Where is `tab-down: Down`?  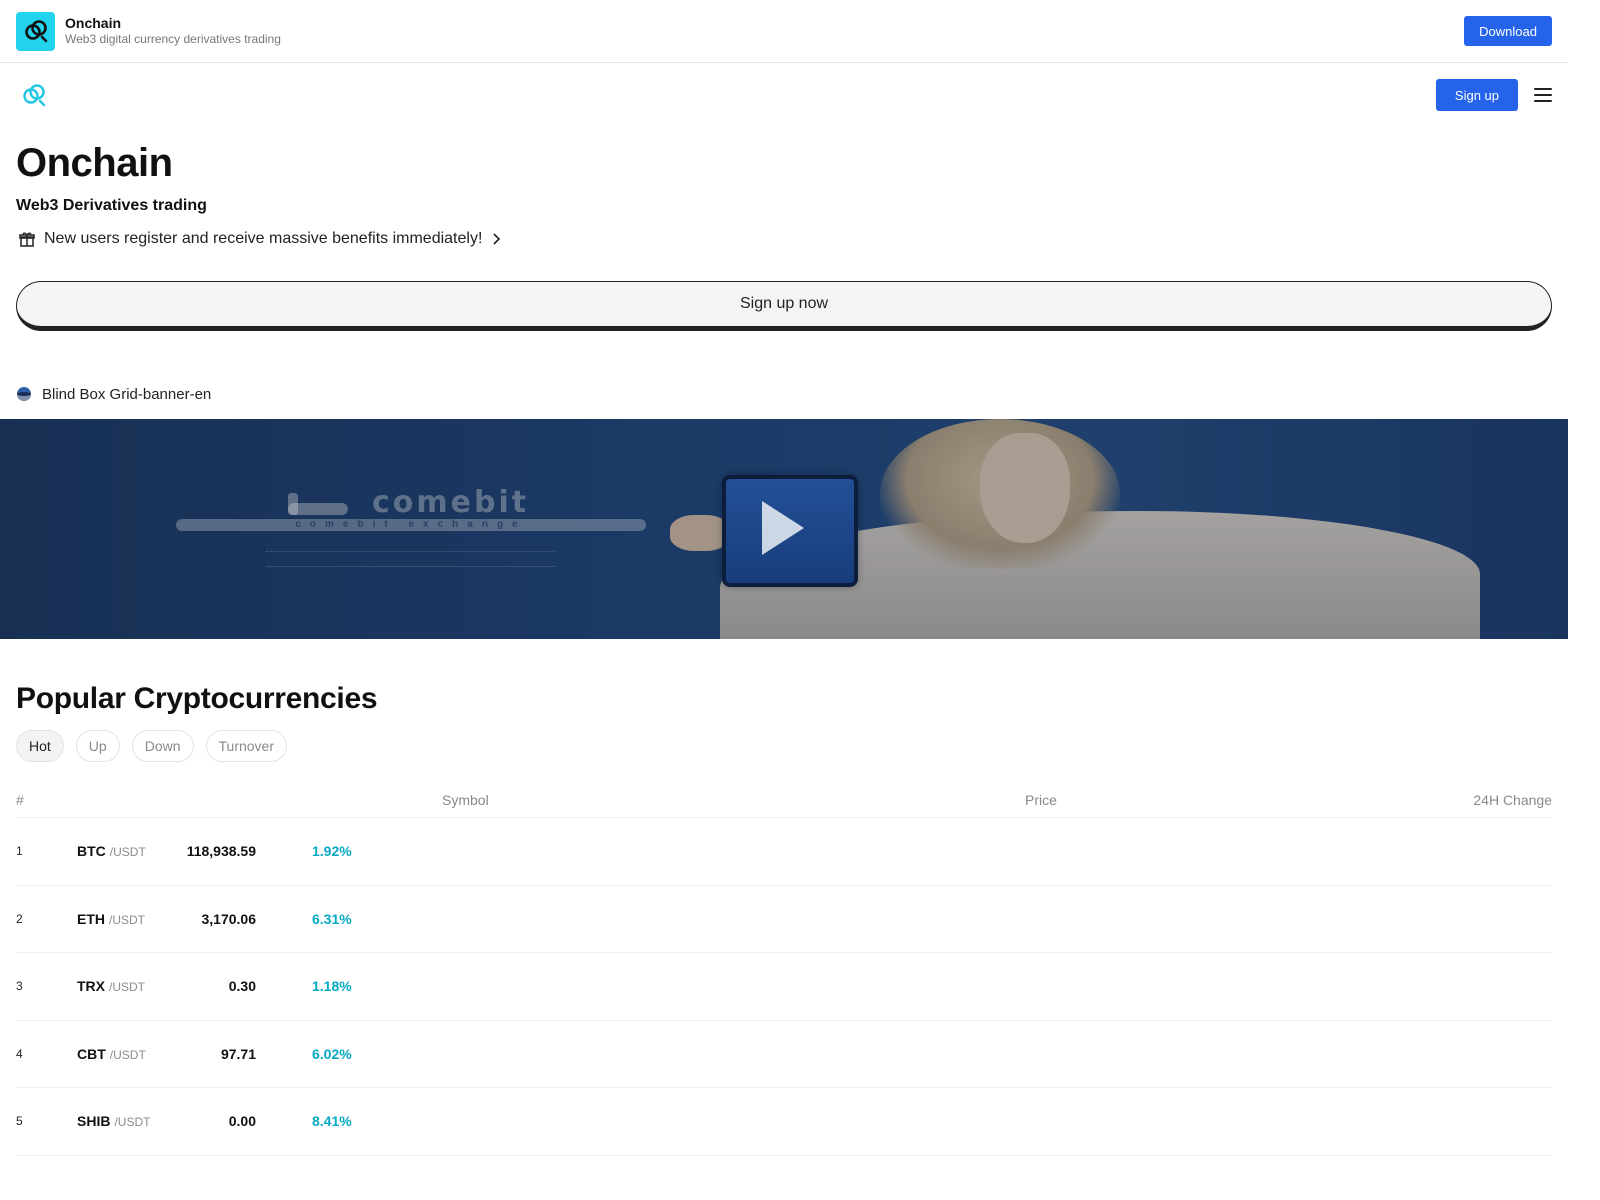 tab-down: Down is located at coordinates (162, 746).